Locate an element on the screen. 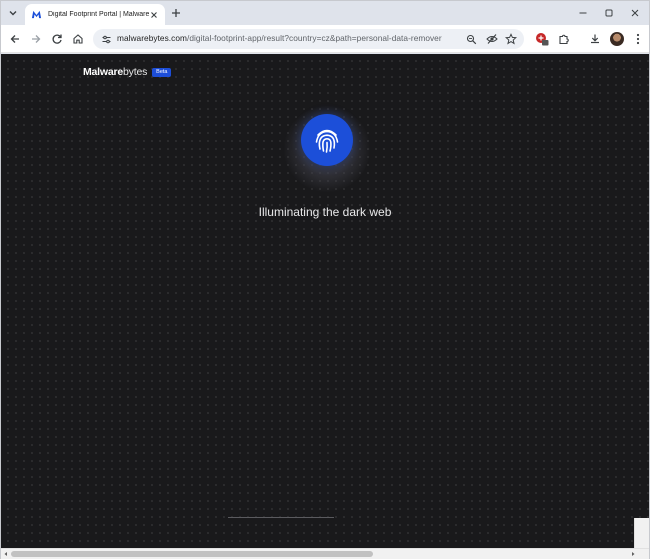 This screenshot has width=650, height=559. browser-menu-button is located at coordinates (638, 39).